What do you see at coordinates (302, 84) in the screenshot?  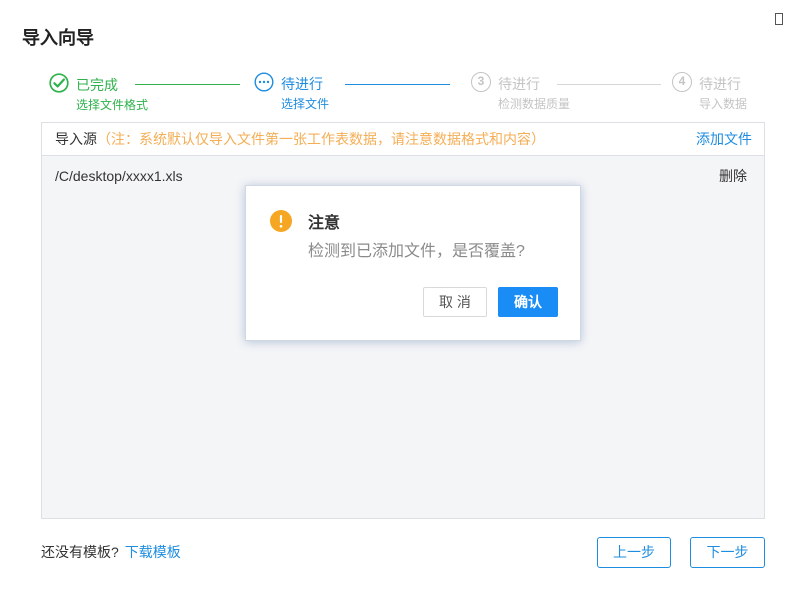 I see `step-2-status: 待进行` at bounding box center [302, 84].